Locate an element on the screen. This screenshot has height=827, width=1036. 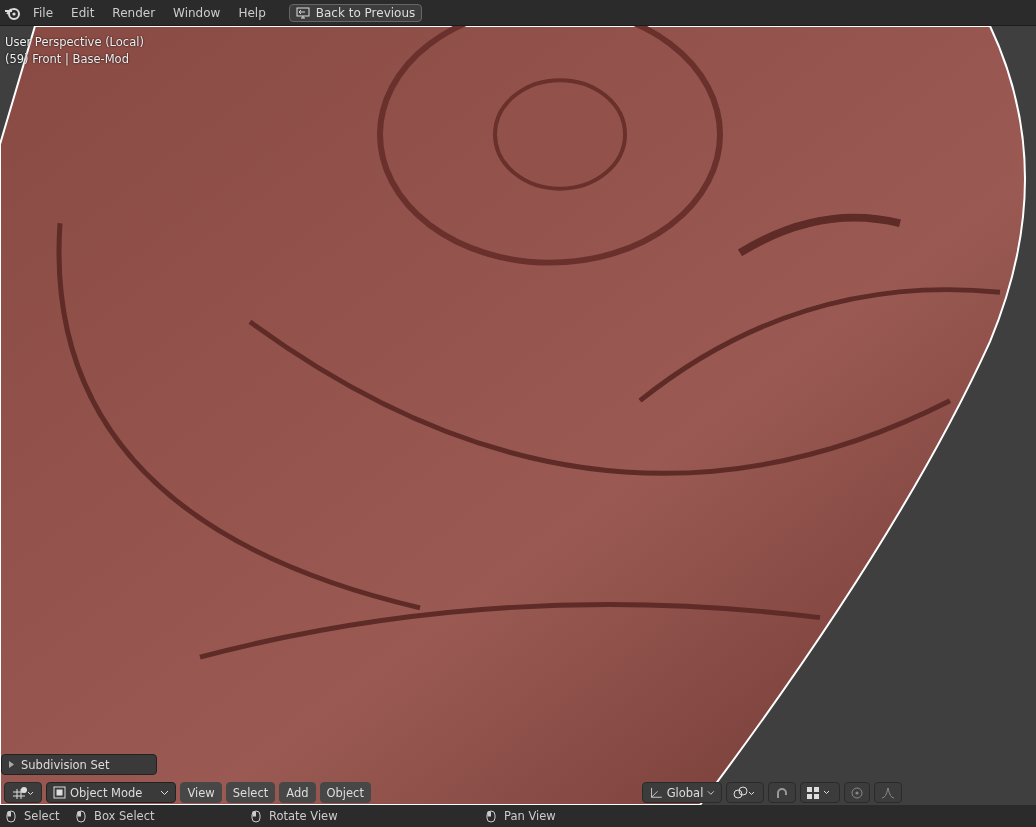
status-hint: Rotate View is located at coordinates (303, 816).